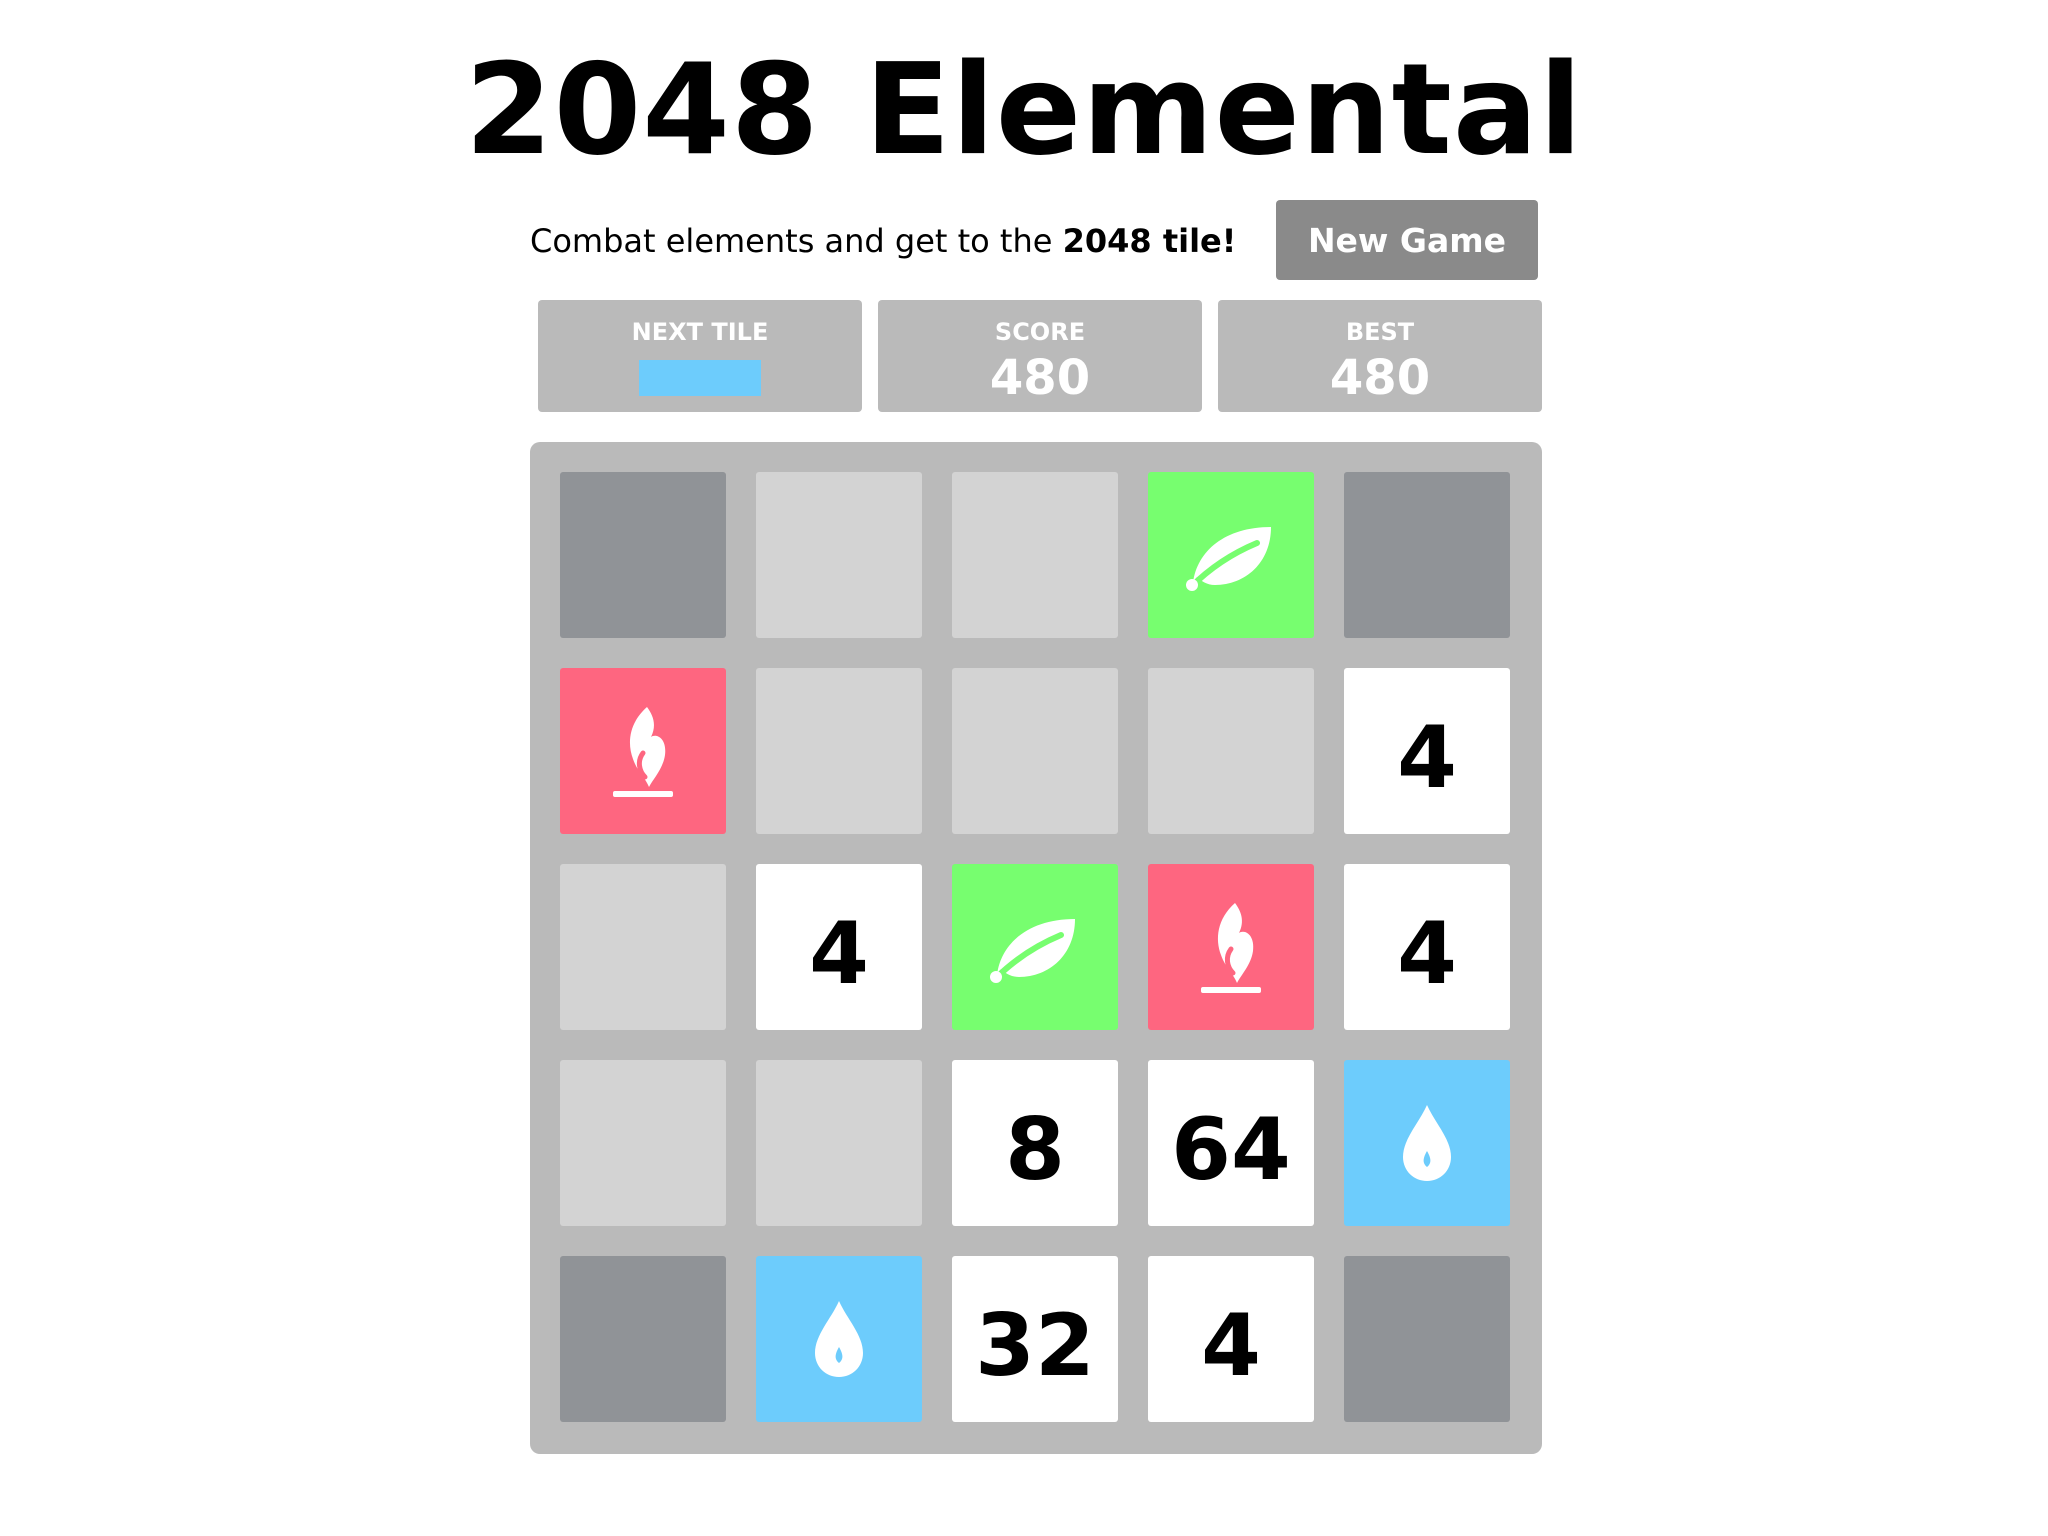  Describe the element at coordinates (796, 241) in the screenshot. I see `tagline-text: Combat elements and get to the` at that location.